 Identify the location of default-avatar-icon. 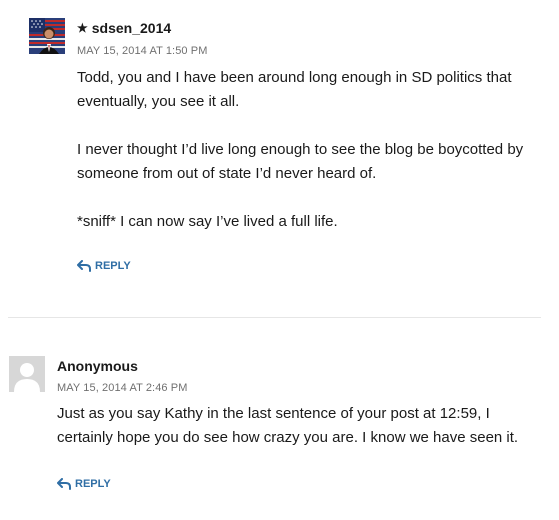
(27, 374).